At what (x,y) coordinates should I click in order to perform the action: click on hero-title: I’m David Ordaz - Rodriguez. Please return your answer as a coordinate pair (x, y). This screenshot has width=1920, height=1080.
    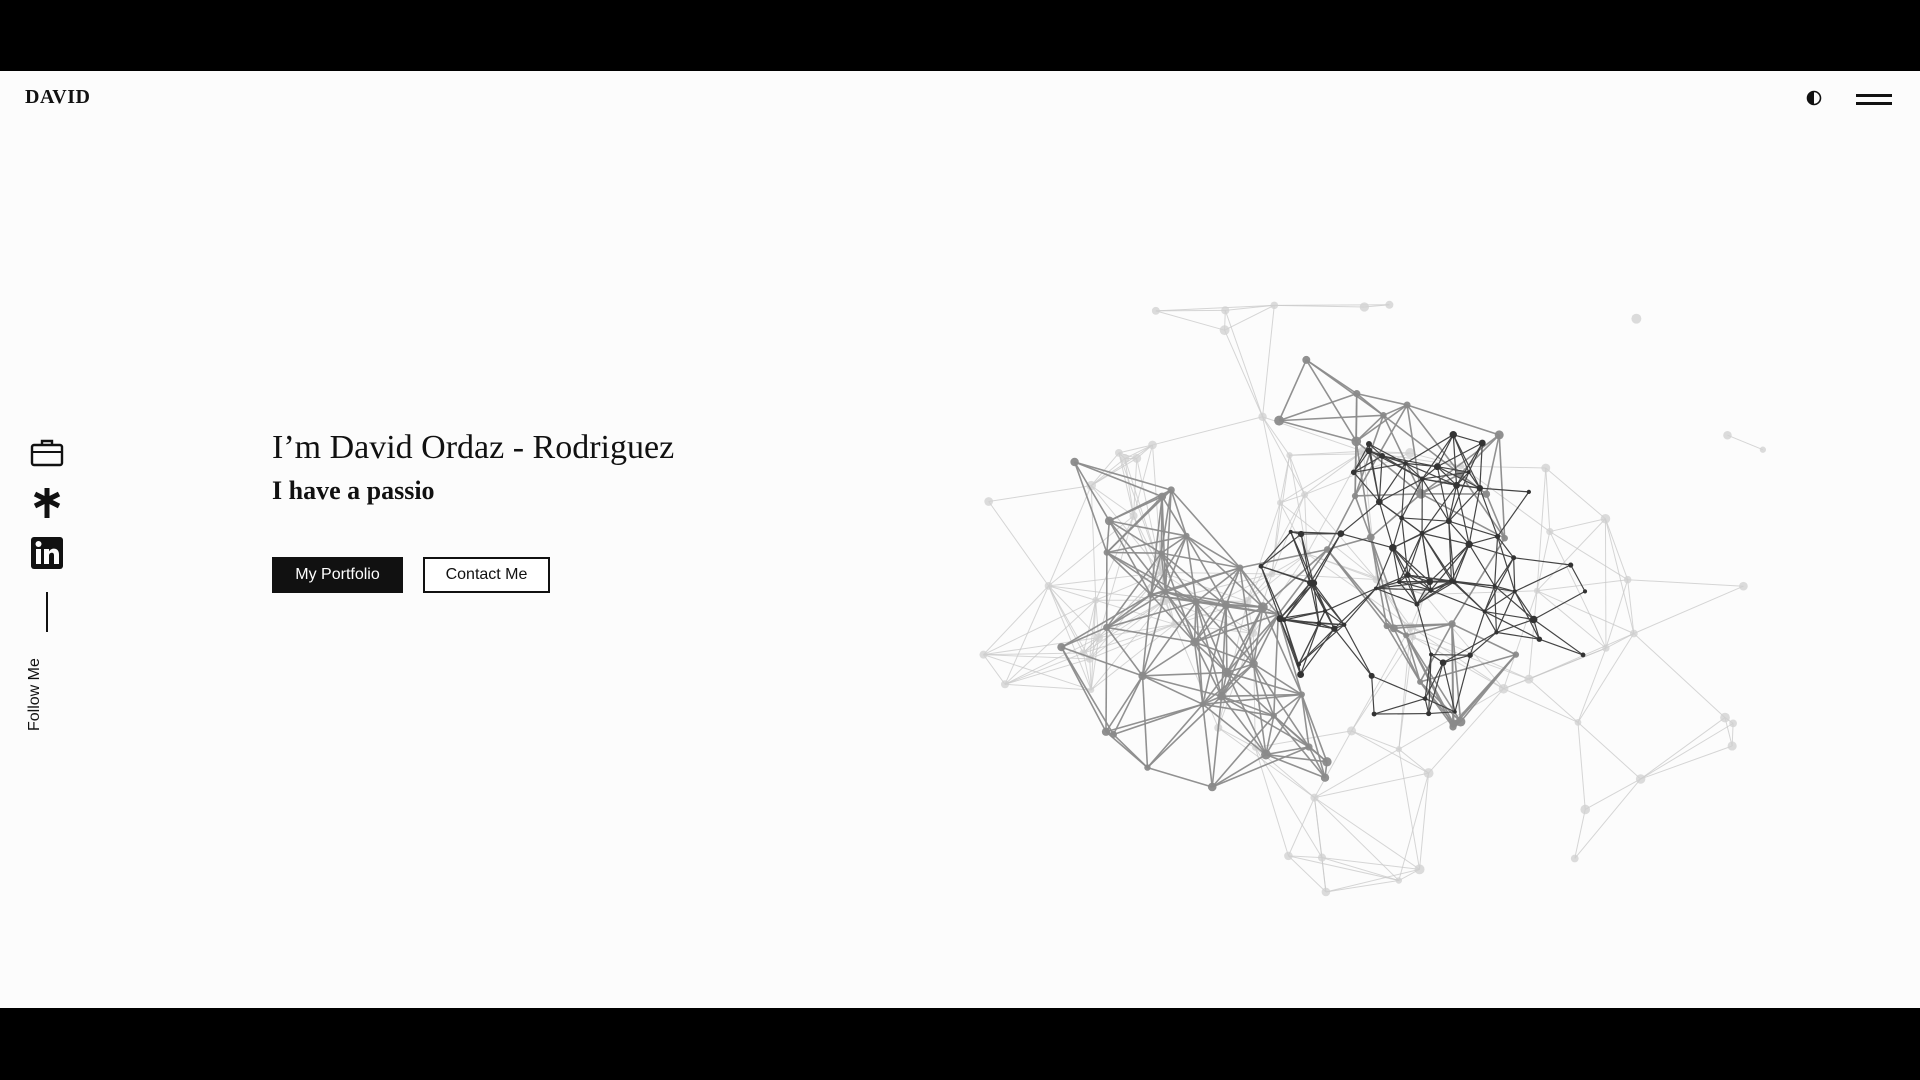
    Looking at the image, I should click on (473, 447).